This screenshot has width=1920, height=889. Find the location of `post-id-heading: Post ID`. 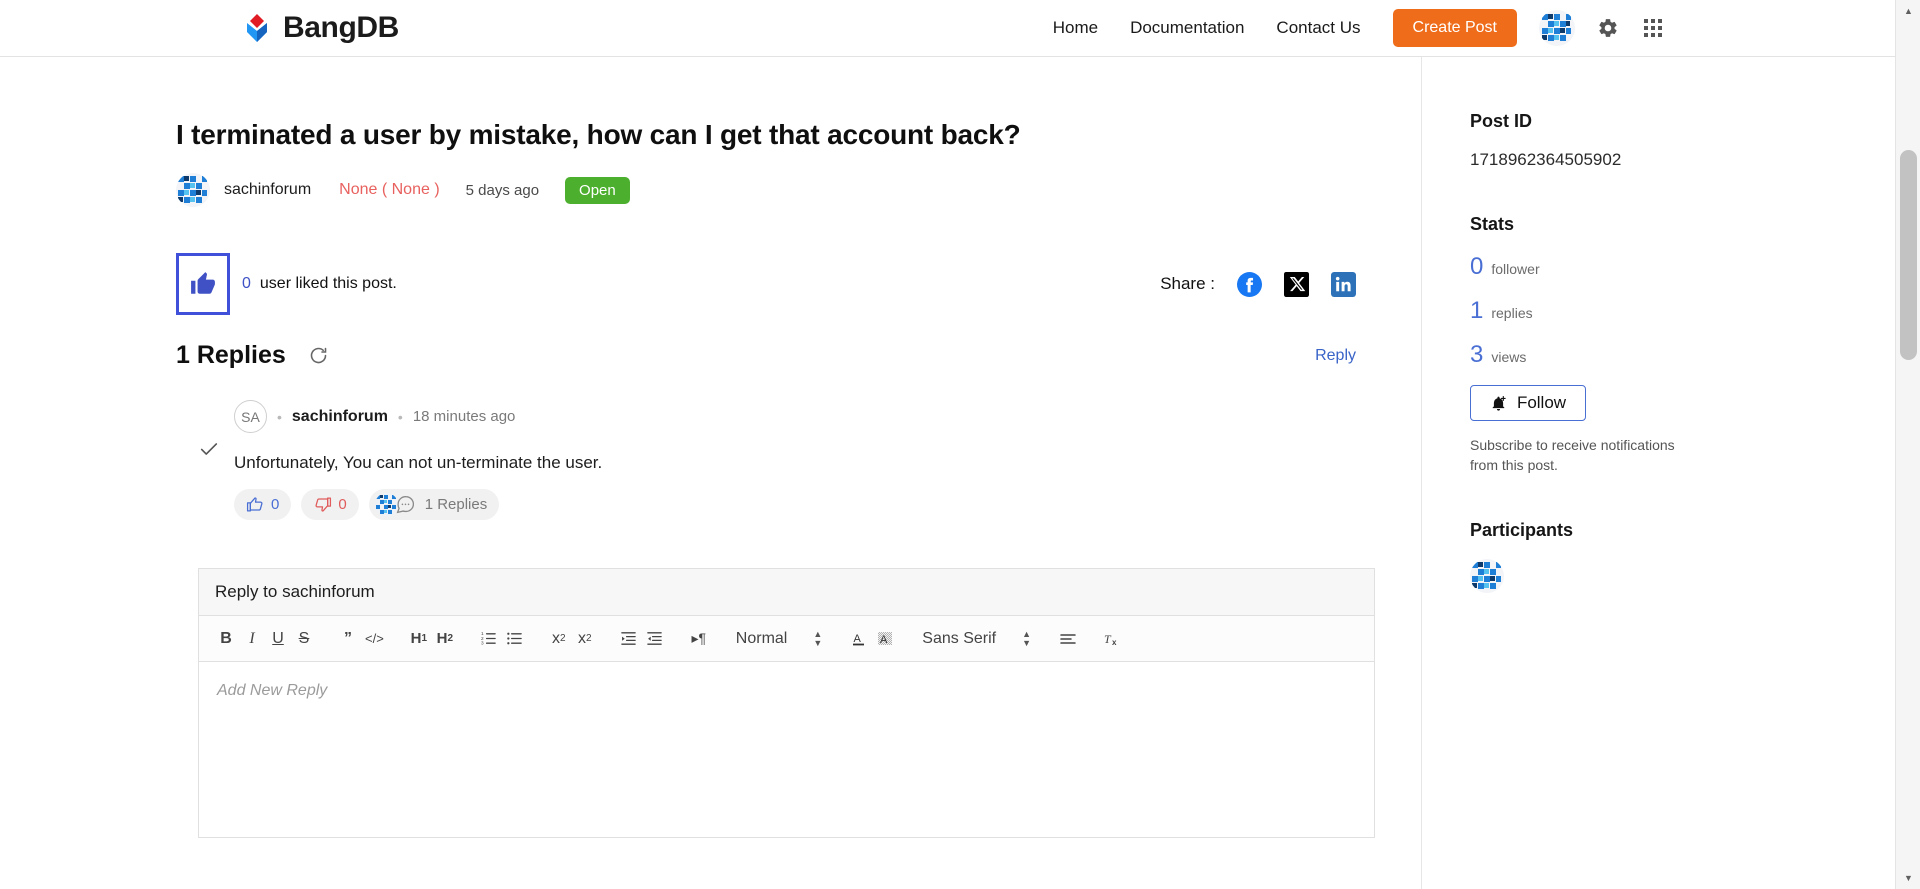

post-id-heading: Post ID is located at coordinates (1501, 121).